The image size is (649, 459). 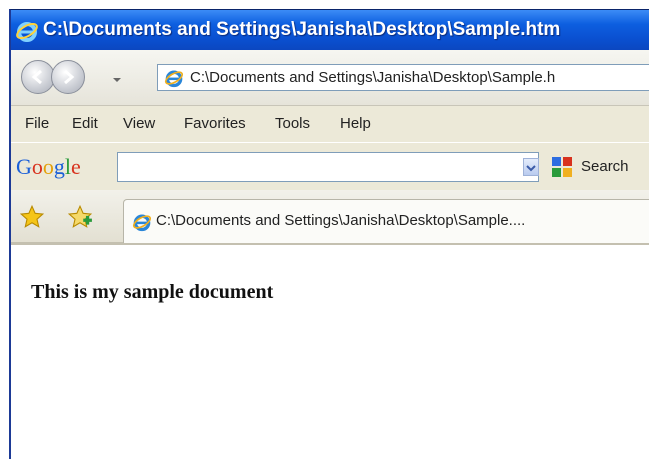 I want to click on menu-help: Help, so click(x=355, y=123).